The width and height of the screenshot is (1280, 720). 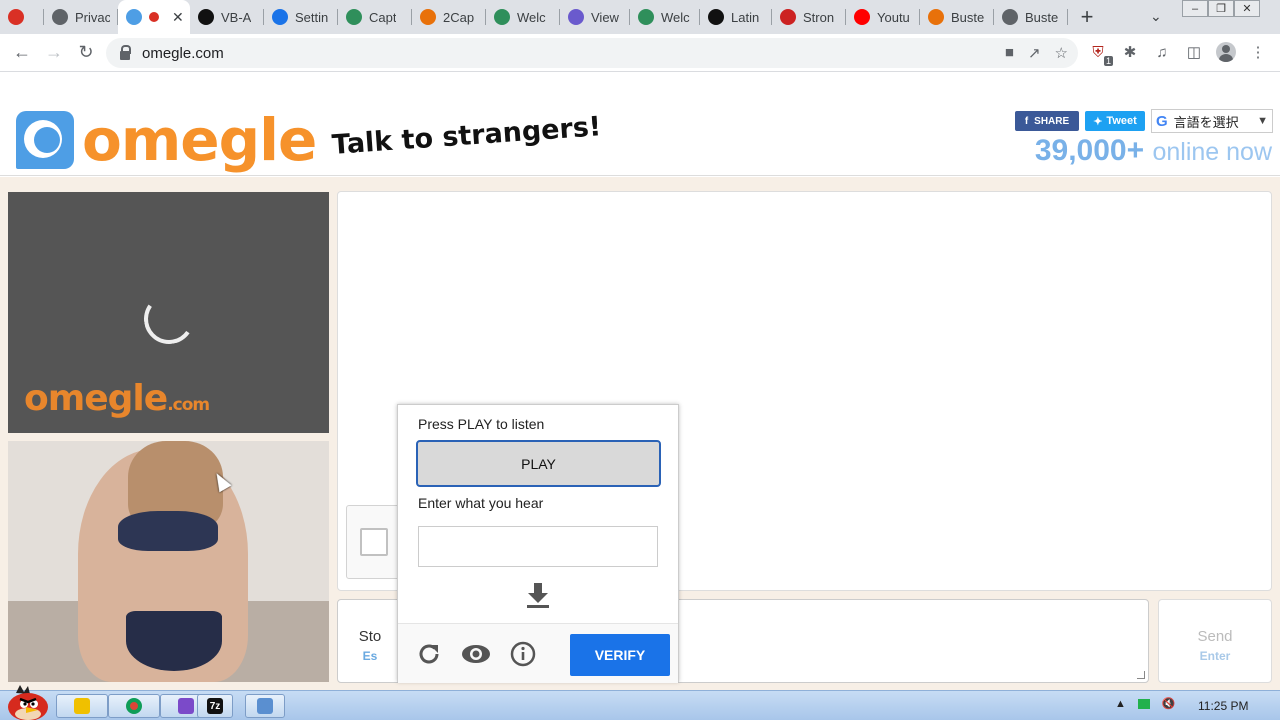 What do you see at coordinates (27, 701) in the screenshot?
I see `start-angry-bird-icon` at bounding box center [27, 701].